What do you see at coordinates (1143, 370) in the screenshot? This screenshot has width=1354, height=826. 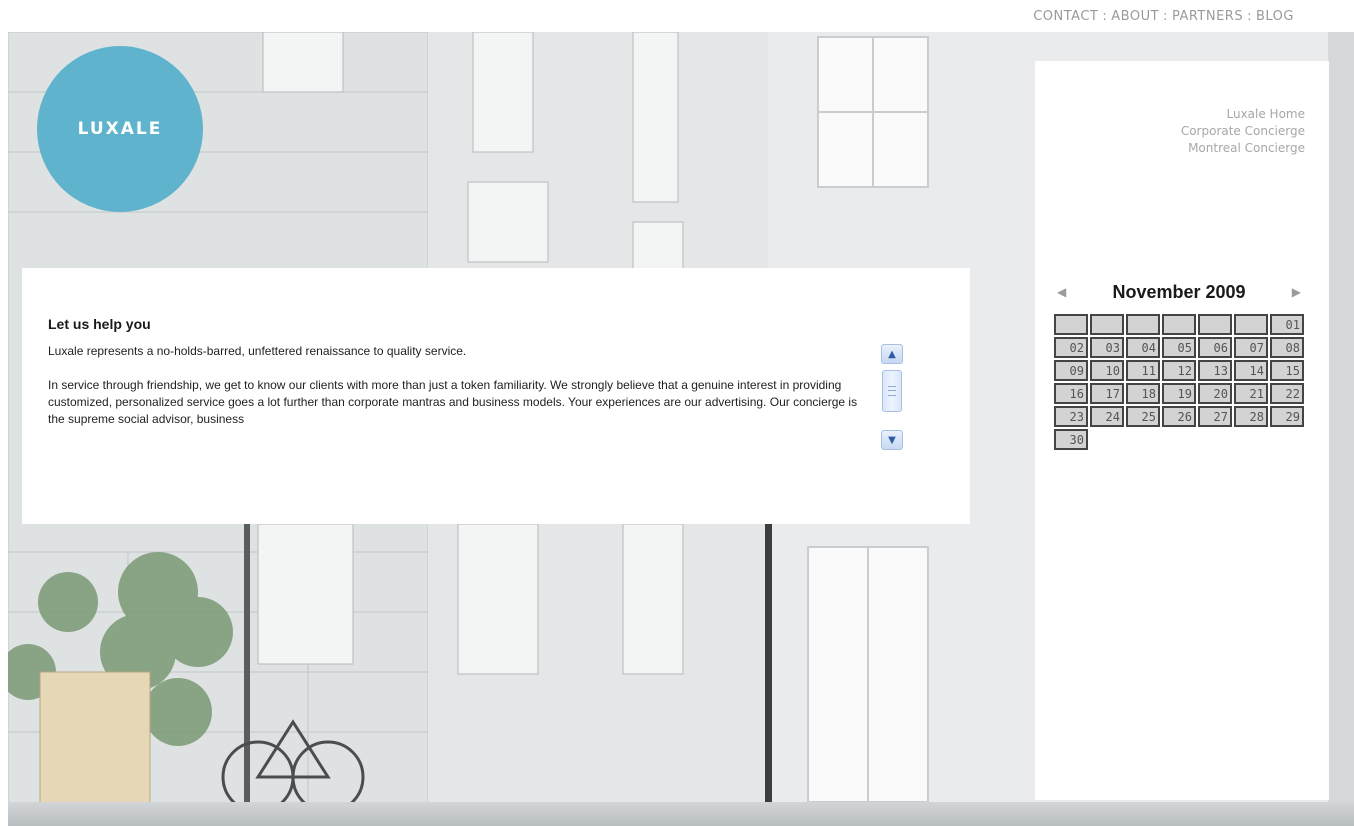 I see `calendar-day-cell: 11` at bounding box center [1143, 370].